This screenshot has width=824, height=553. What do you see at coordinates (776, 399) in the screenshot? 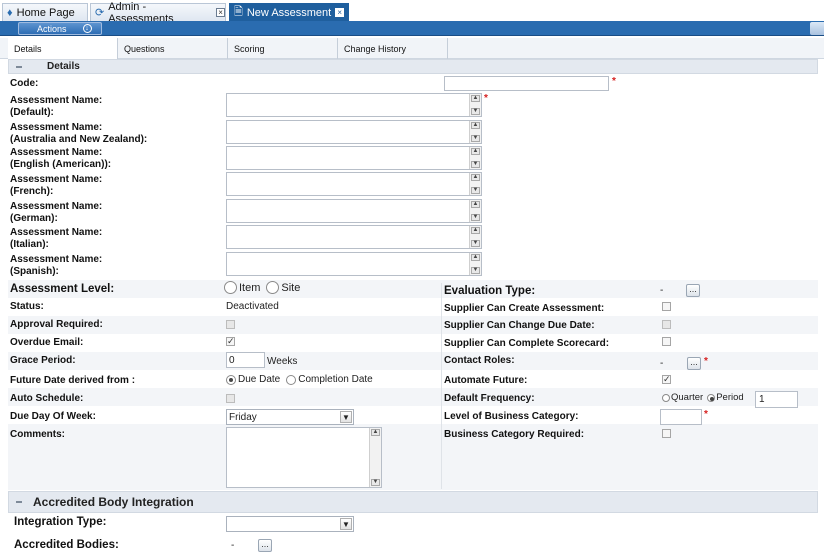
I see `frequency-period-input: 1` at bounding box center [776, 399].